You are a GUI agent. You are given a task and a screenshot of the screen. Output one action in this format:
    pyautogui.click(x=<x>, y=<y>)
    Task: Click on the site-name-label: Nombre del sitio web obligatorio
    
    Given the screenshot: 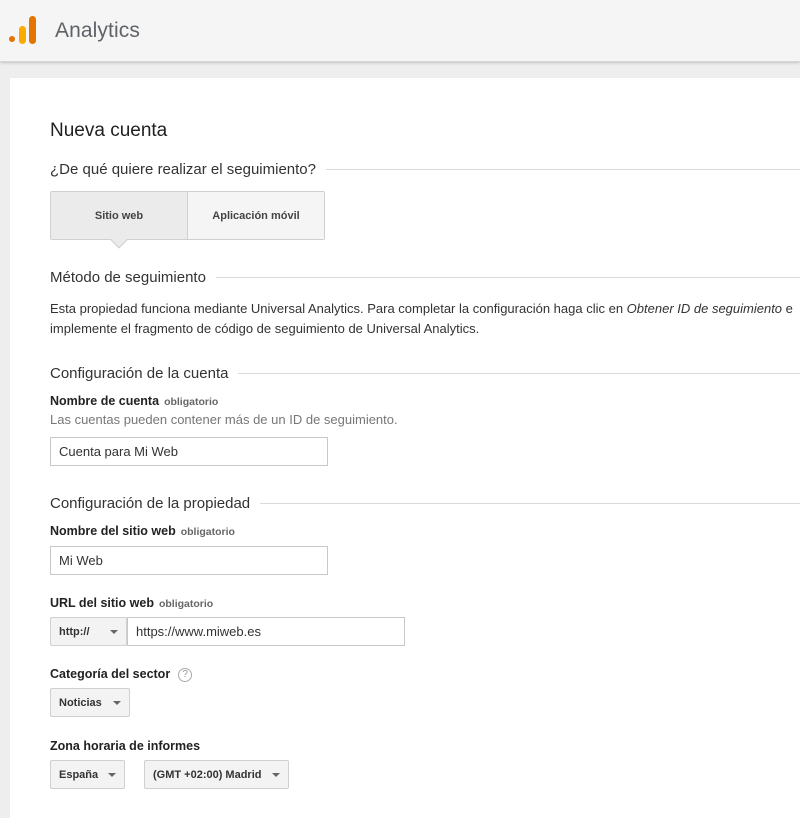 What is the action you would take?
    pyautogui.click(x=142, y=531)
    